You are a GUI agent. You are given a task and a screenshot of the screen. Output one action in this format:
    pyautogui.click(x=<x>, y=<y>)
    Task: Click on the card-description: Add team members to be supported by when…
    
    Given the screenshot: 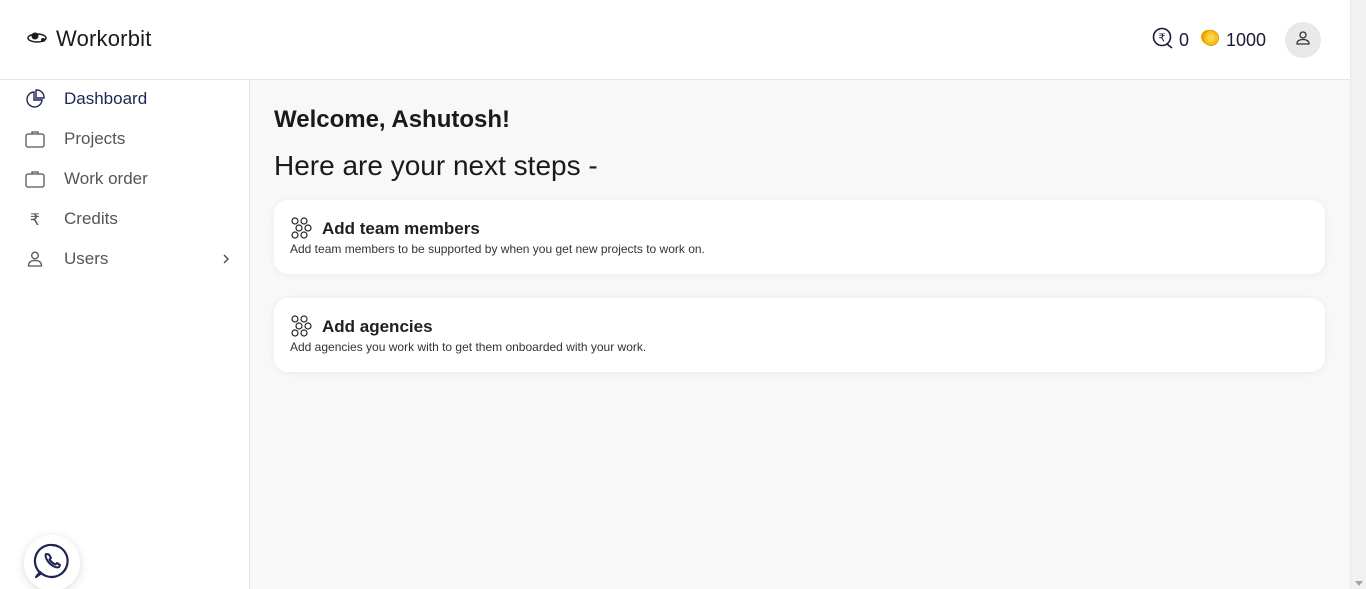 What is the action you would take?
    pyautogui.click(x=497, y=249)
    